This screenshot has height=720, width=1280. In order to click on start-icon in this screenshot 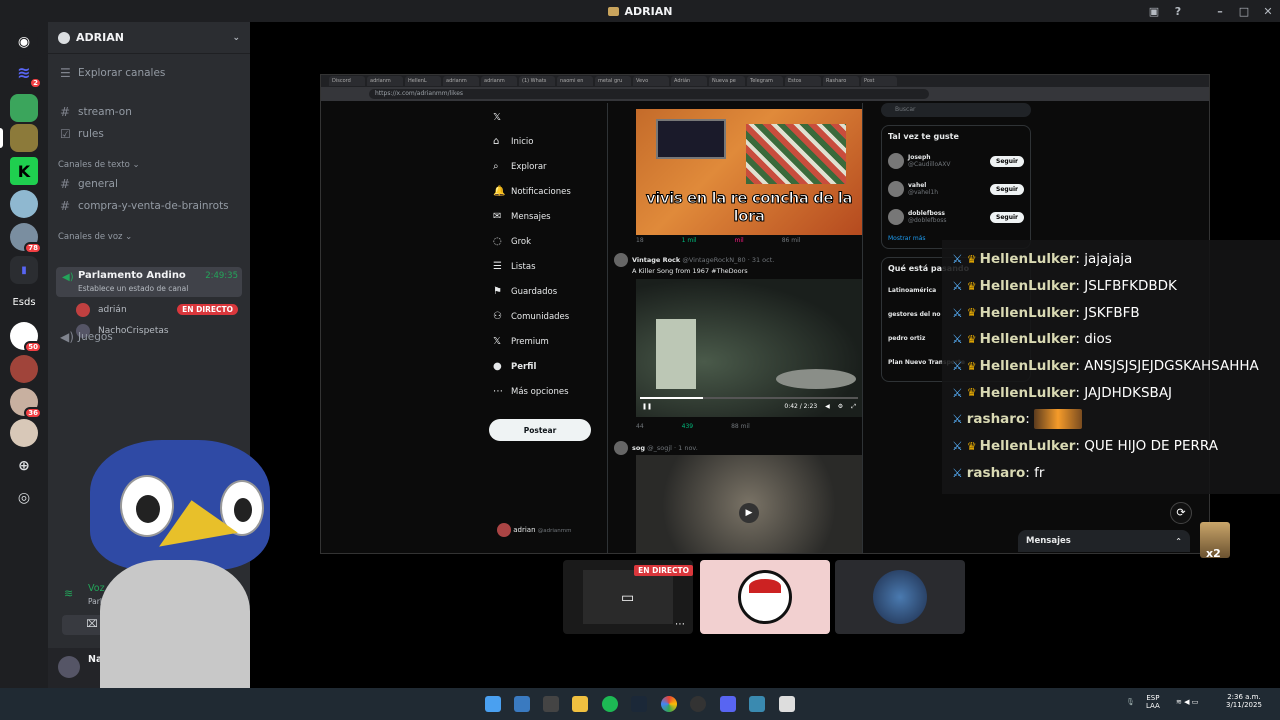, I will do `click(493, 704)`.